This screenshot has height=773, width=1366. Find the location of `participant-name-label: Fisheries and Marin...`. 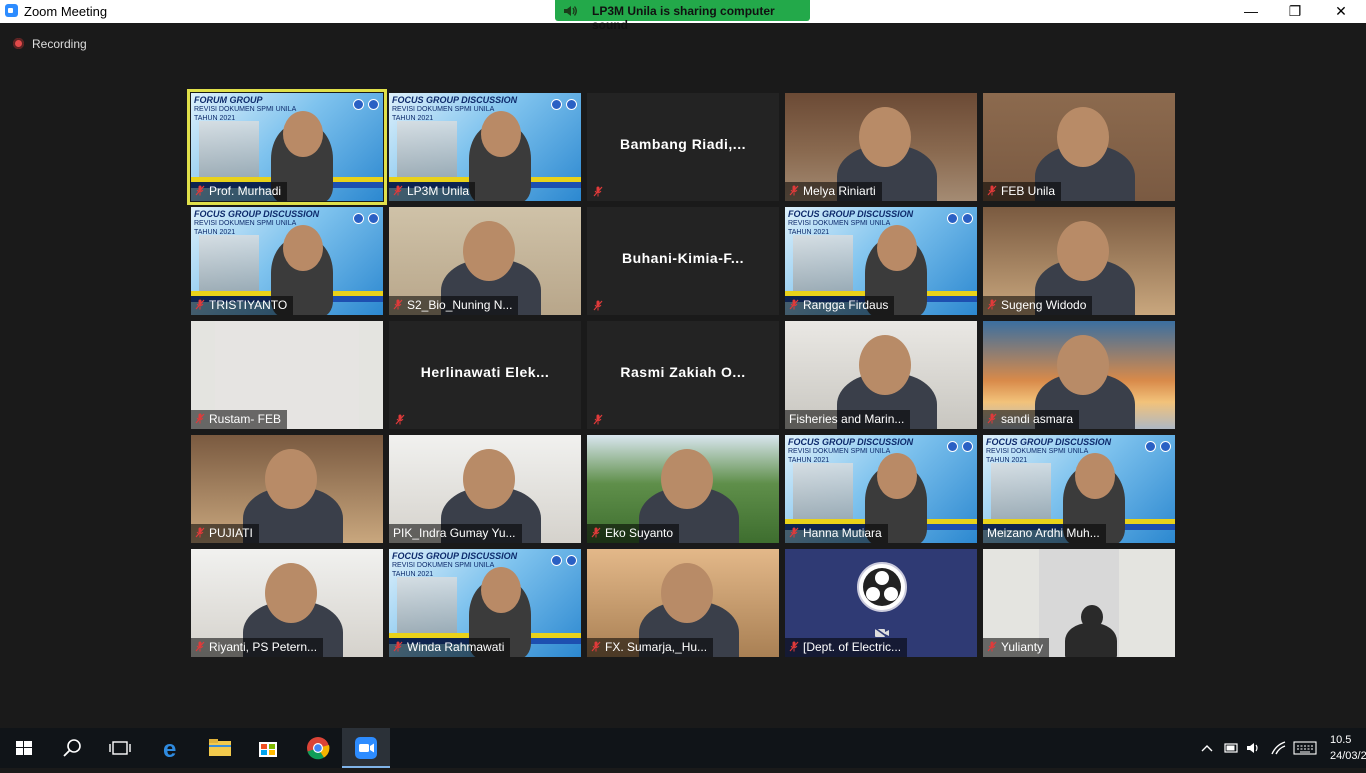

participant-name-label: Fisheries and Marin... is located at coordinates (848, 419).